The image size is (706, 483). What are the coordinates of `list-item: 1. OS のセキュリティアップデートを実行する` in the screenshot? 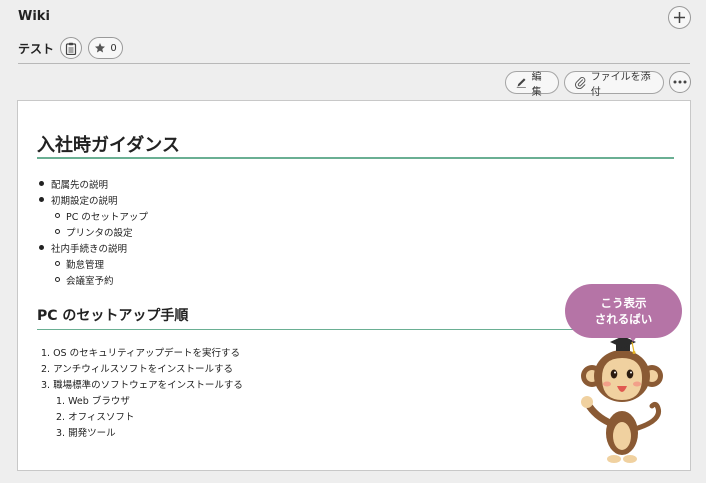 It's located at (141, 353).